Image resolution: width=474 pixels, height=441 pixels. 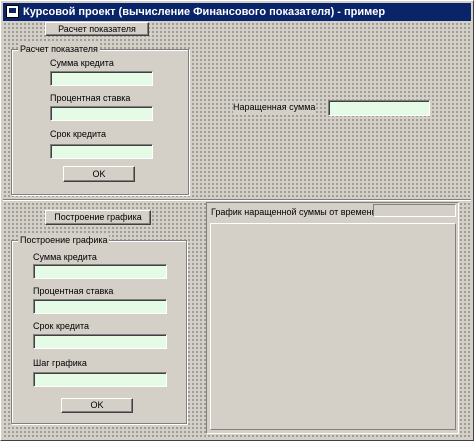 What do you see at coordinates (100, 379) in the screenshot?
I see `plot-step-input` at bounding box center [100, 379].